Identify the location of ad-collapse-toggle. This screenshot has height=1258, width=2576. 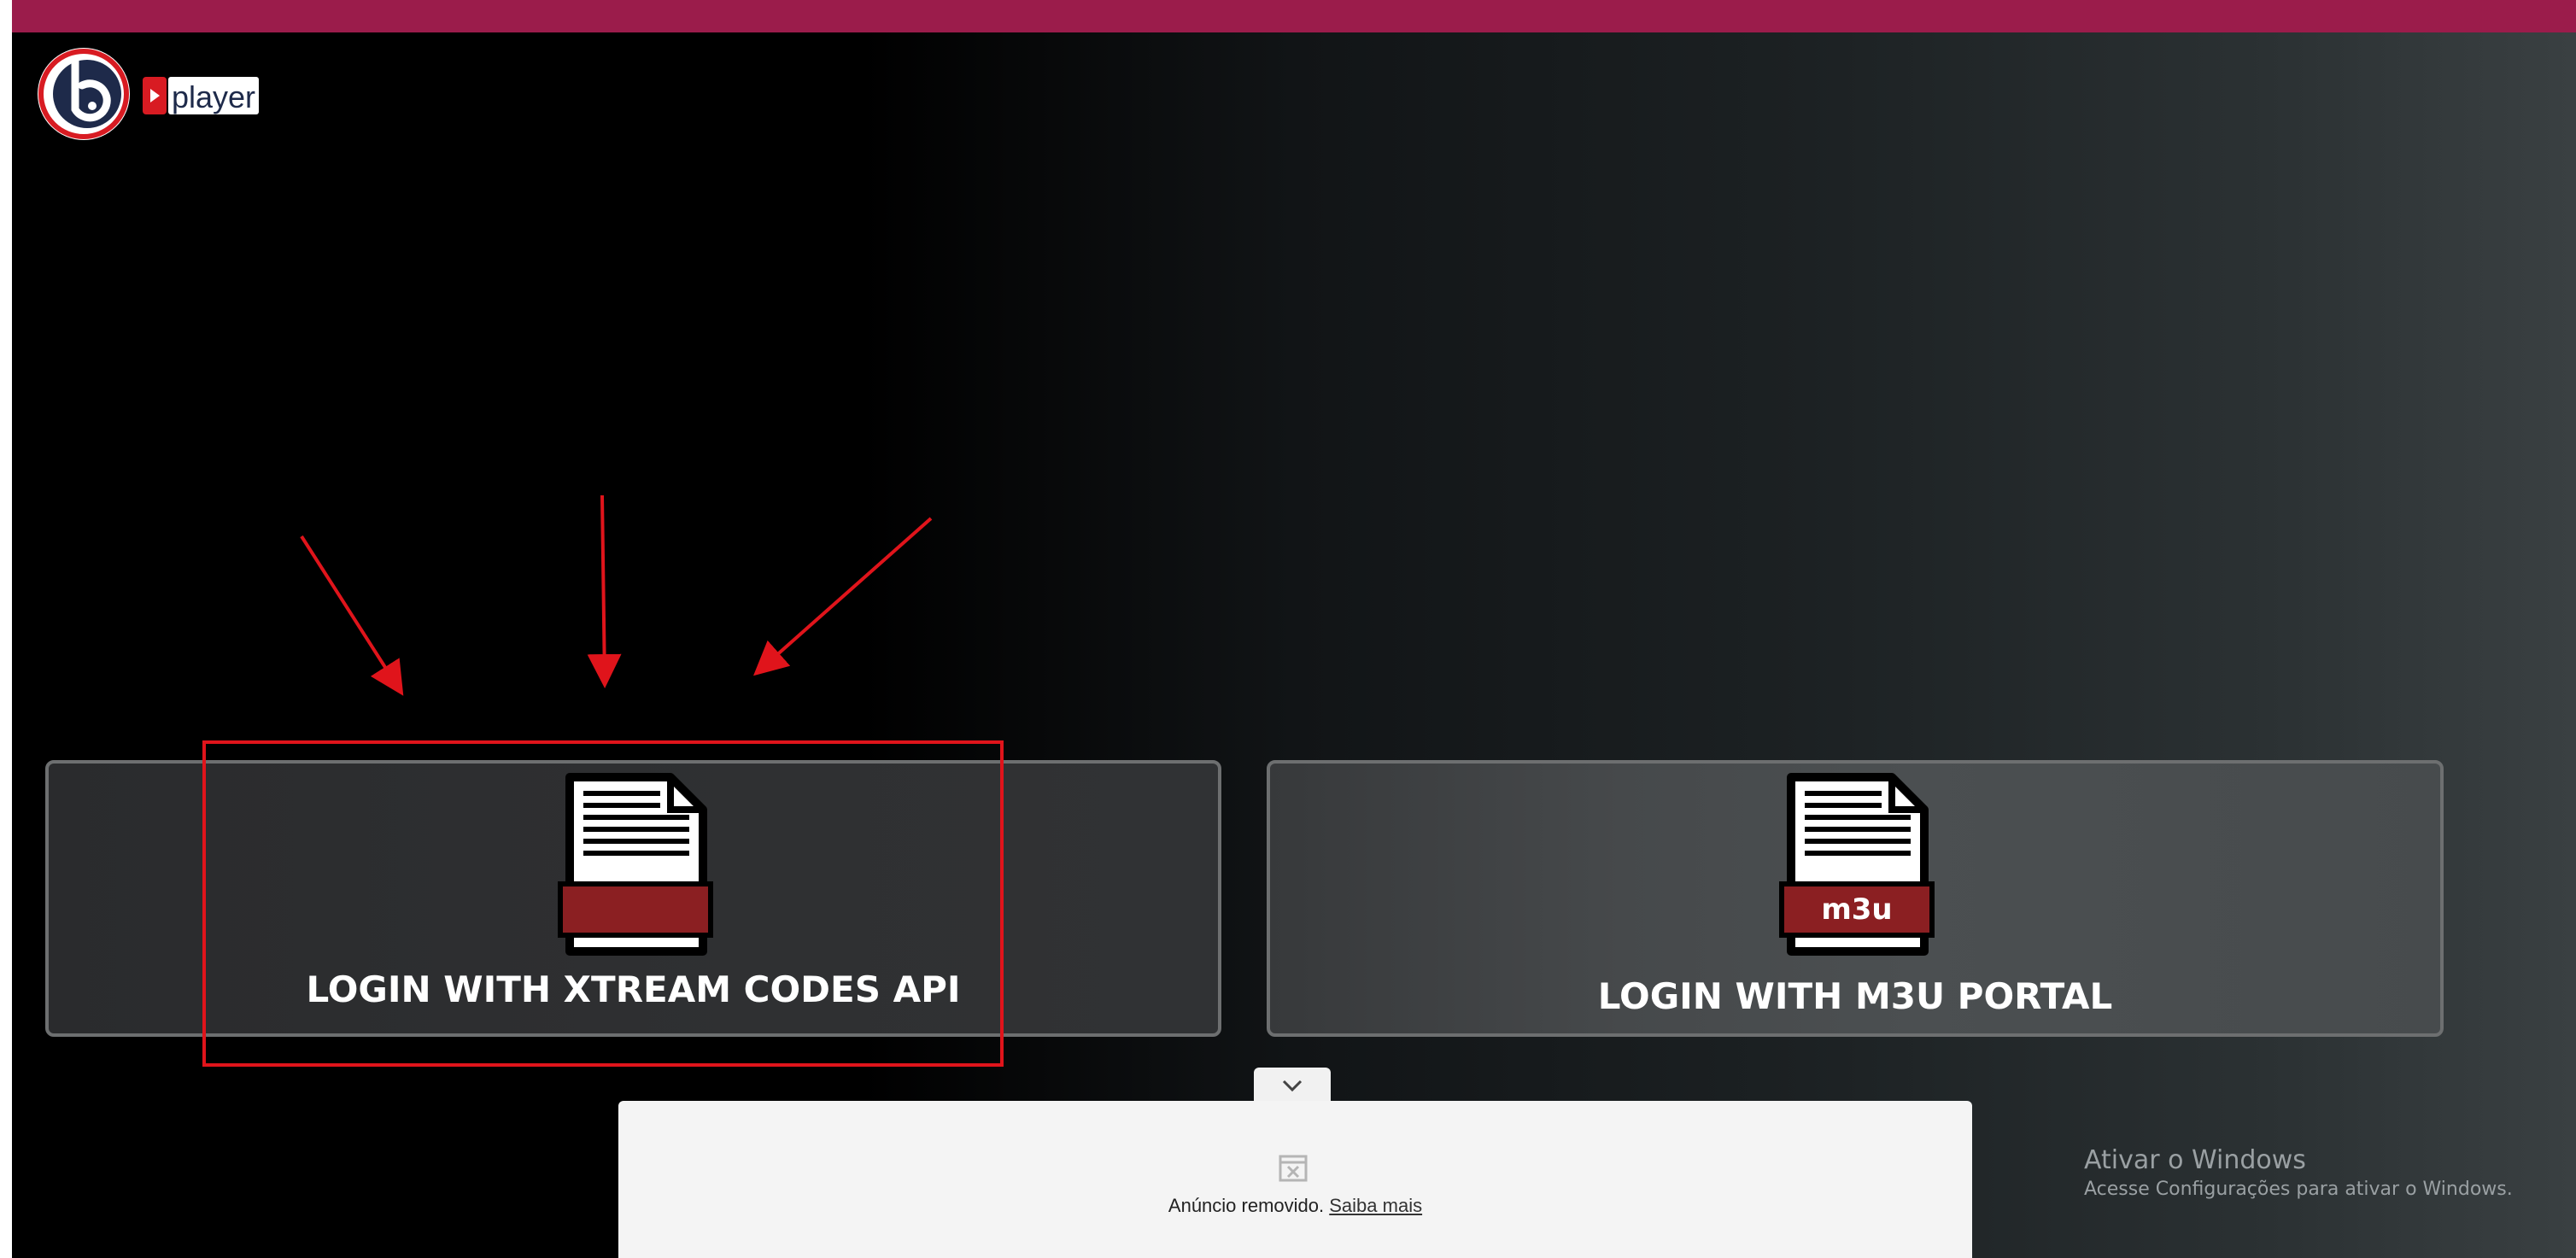
(1292, 1086).